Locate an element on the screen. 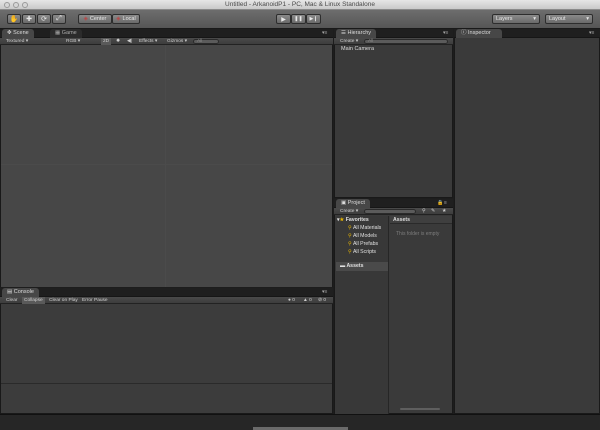 The image size is (600, 430). tab-inspector: ⓘ Inspector is located at coordinates (479, 33).